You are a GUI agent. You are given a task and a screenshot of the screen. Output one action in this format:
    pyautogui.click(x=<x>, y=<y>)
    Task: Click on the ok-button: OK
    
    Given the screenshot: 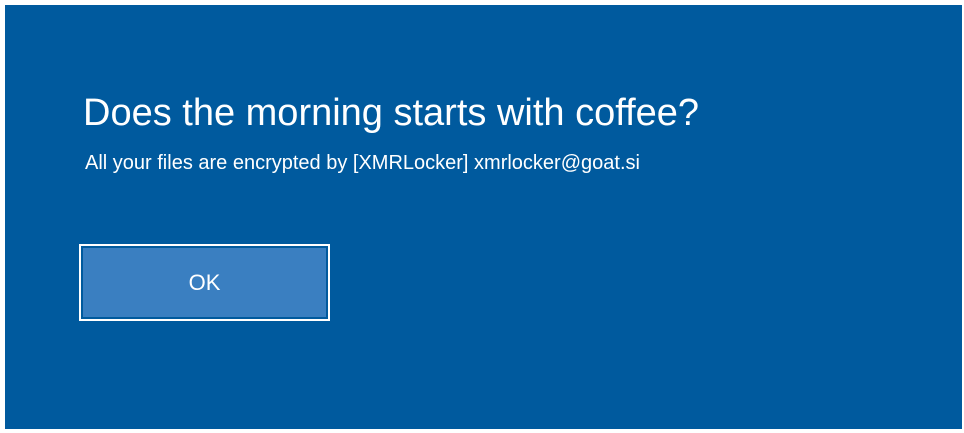 What is the action you would take?
    pyautogui.click(x=204, y=282)
    